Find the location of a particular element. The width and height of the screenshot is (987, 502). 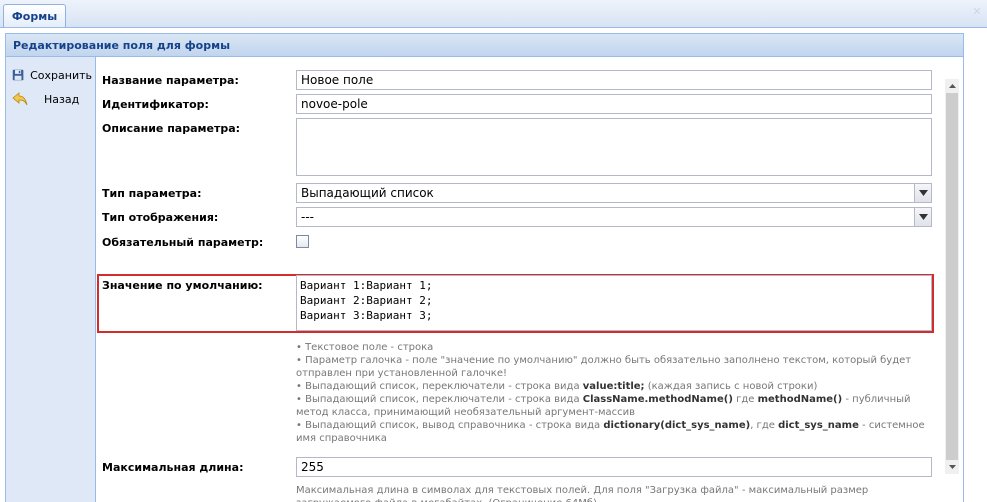

type-label: Тип параметра: is located at coordinates (152, 193).